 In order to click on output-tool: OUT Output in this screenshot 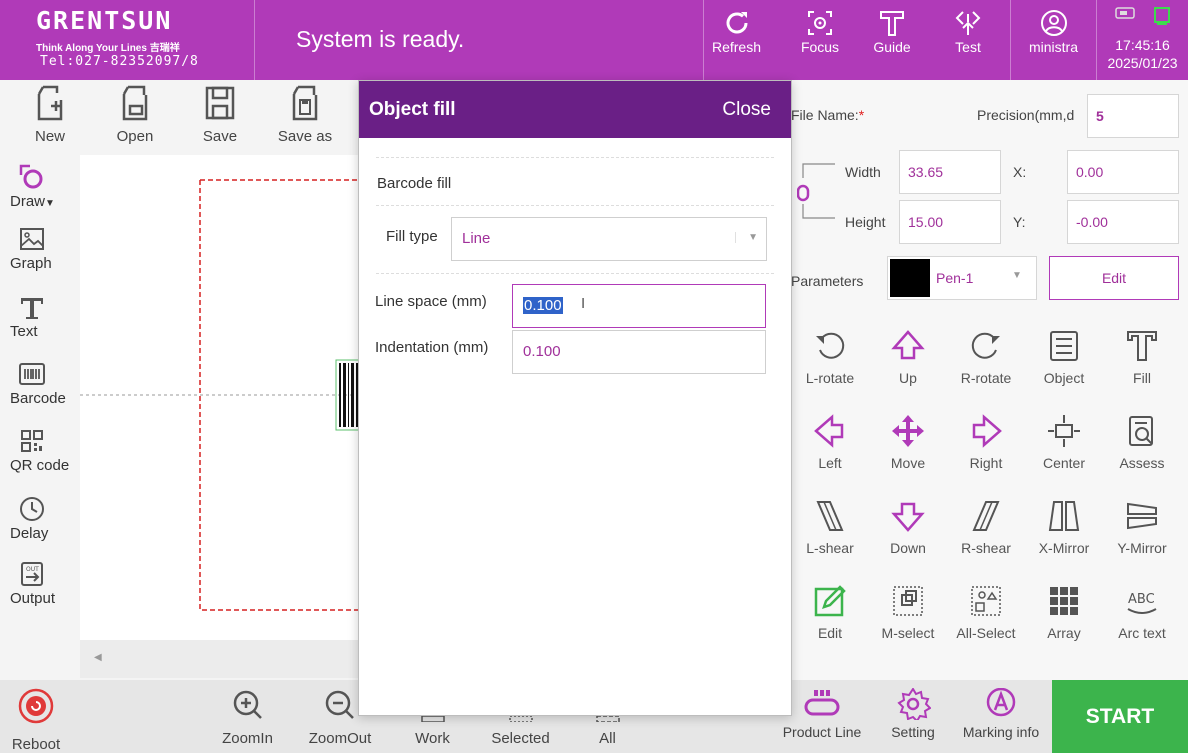, I will do `click(40, 583)`.